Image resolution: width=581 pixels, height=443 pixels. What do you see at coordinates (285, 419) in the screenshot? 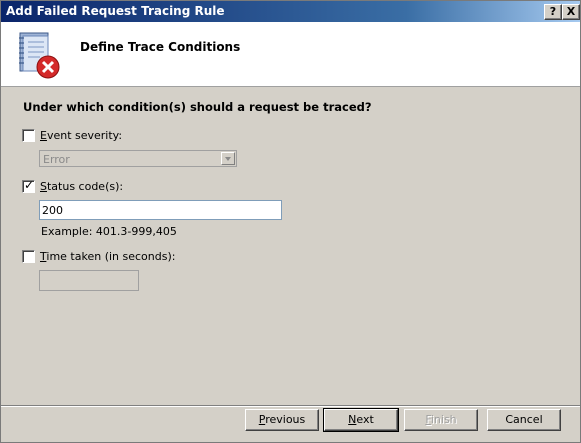
I see `previous-label: revious` at bounding box center [285, 419].